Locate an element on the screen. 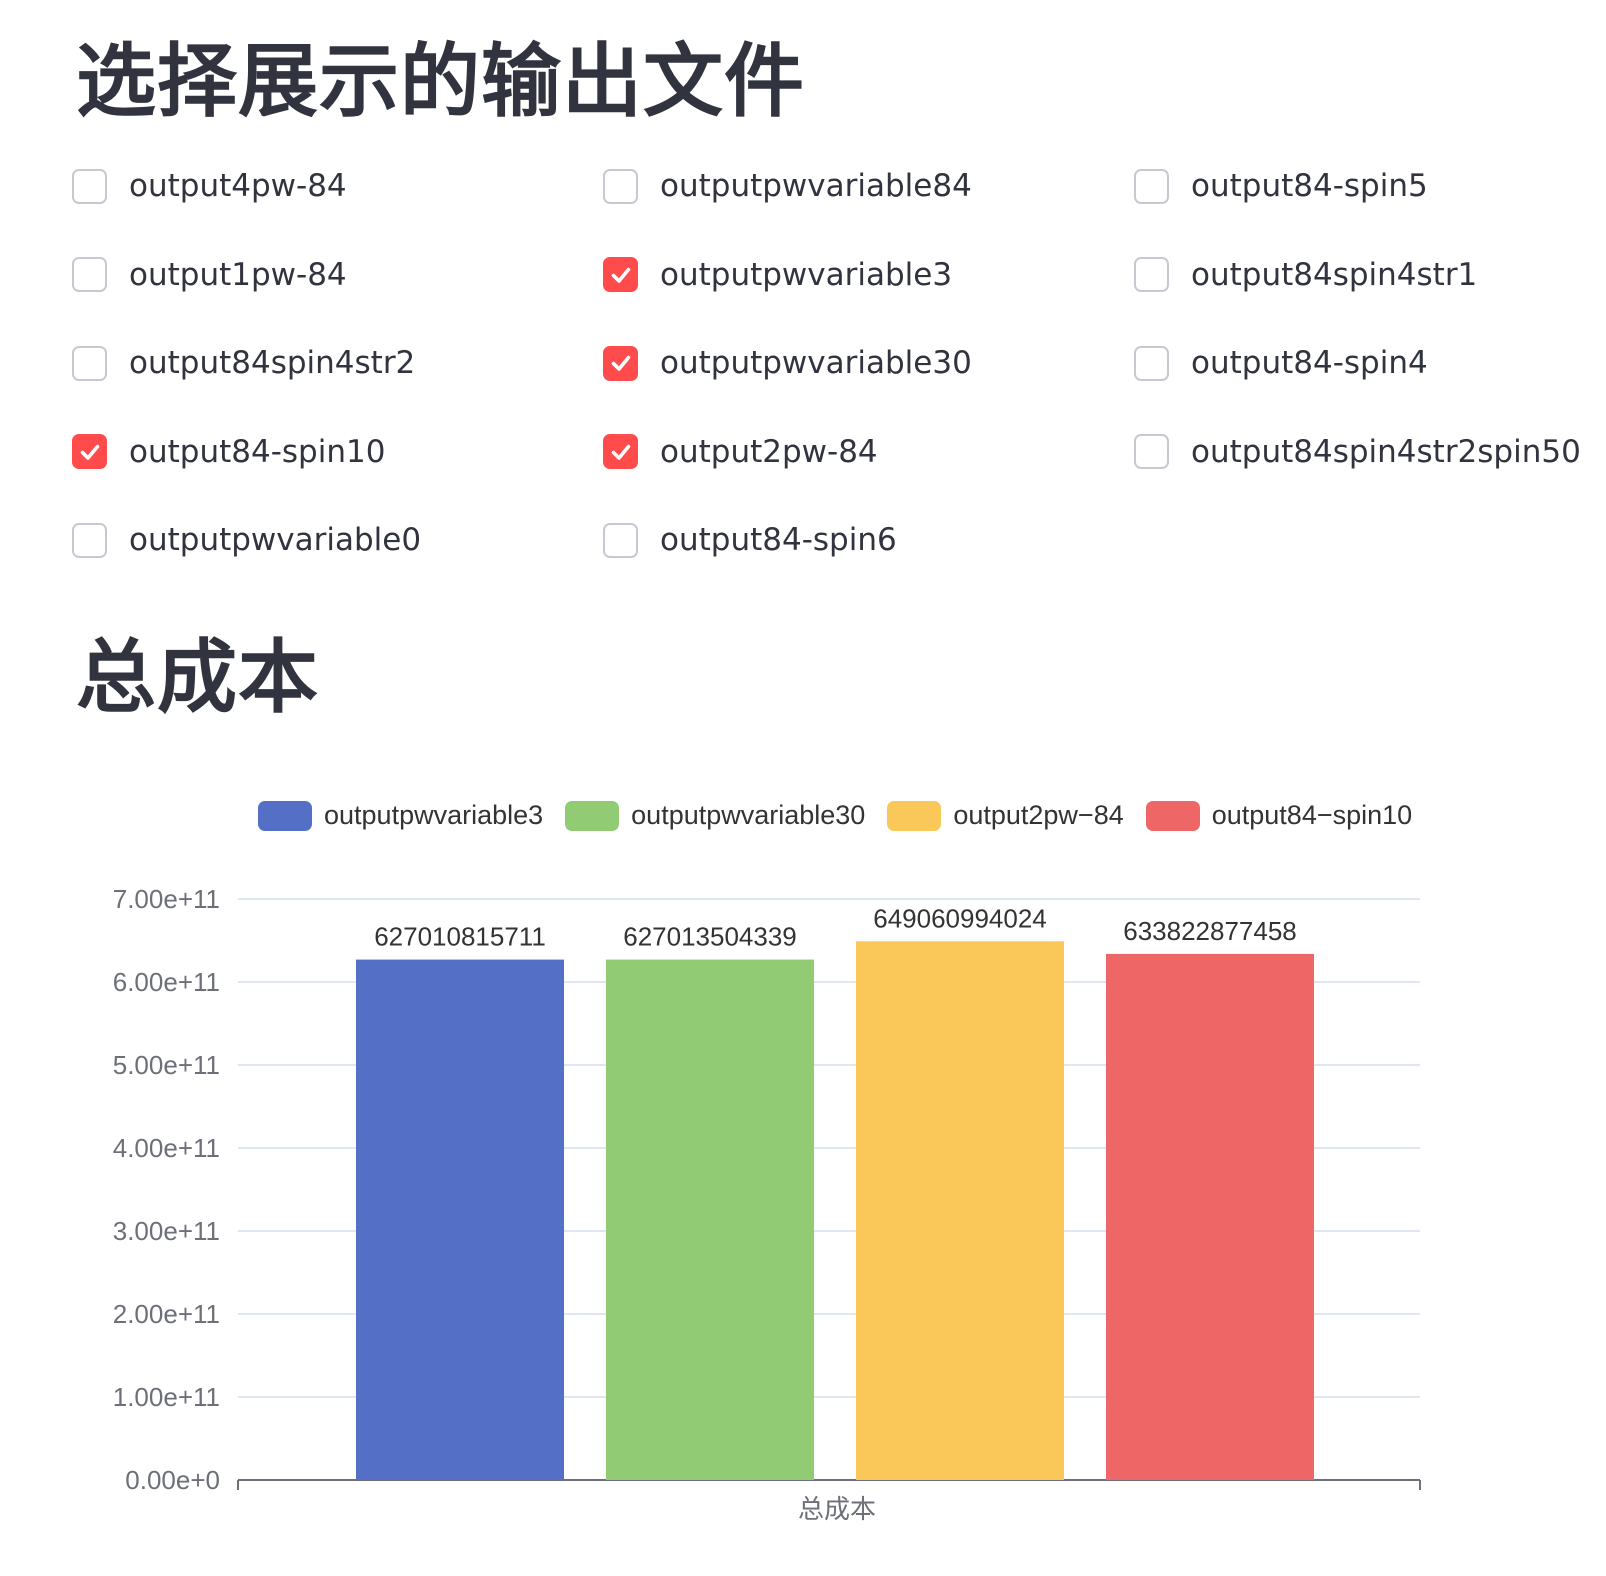 The image size is (1606, 1576). checkbox-item: outputpwvariable30 is located at coordinates (868, 363).